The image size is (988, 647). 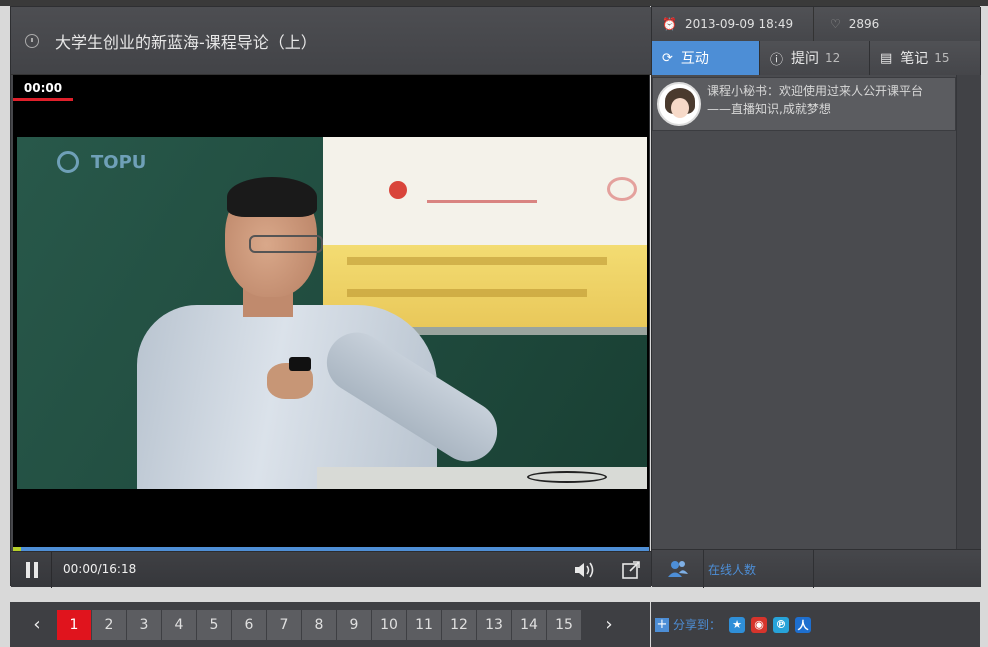 What do you see at coordinates (897, 24) in the screenshot?
I see `like-count: ♡ 2896` at bounding box center [897, 24].